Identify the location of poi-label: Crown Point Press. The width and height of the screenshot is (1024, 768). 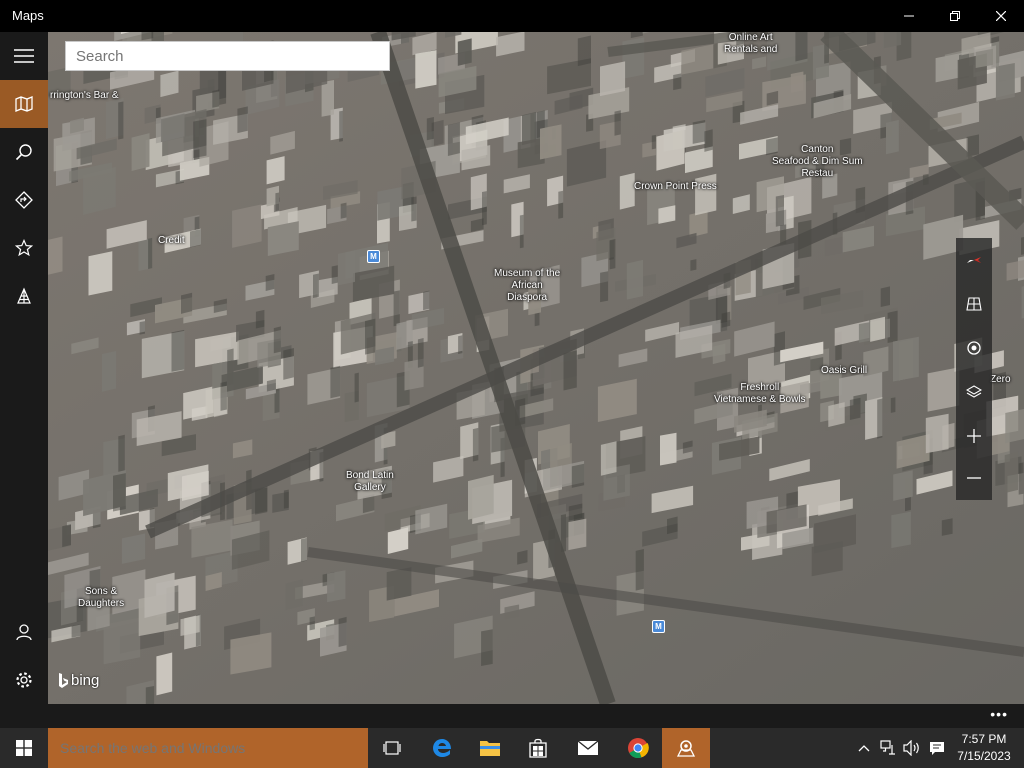
(675, 187).